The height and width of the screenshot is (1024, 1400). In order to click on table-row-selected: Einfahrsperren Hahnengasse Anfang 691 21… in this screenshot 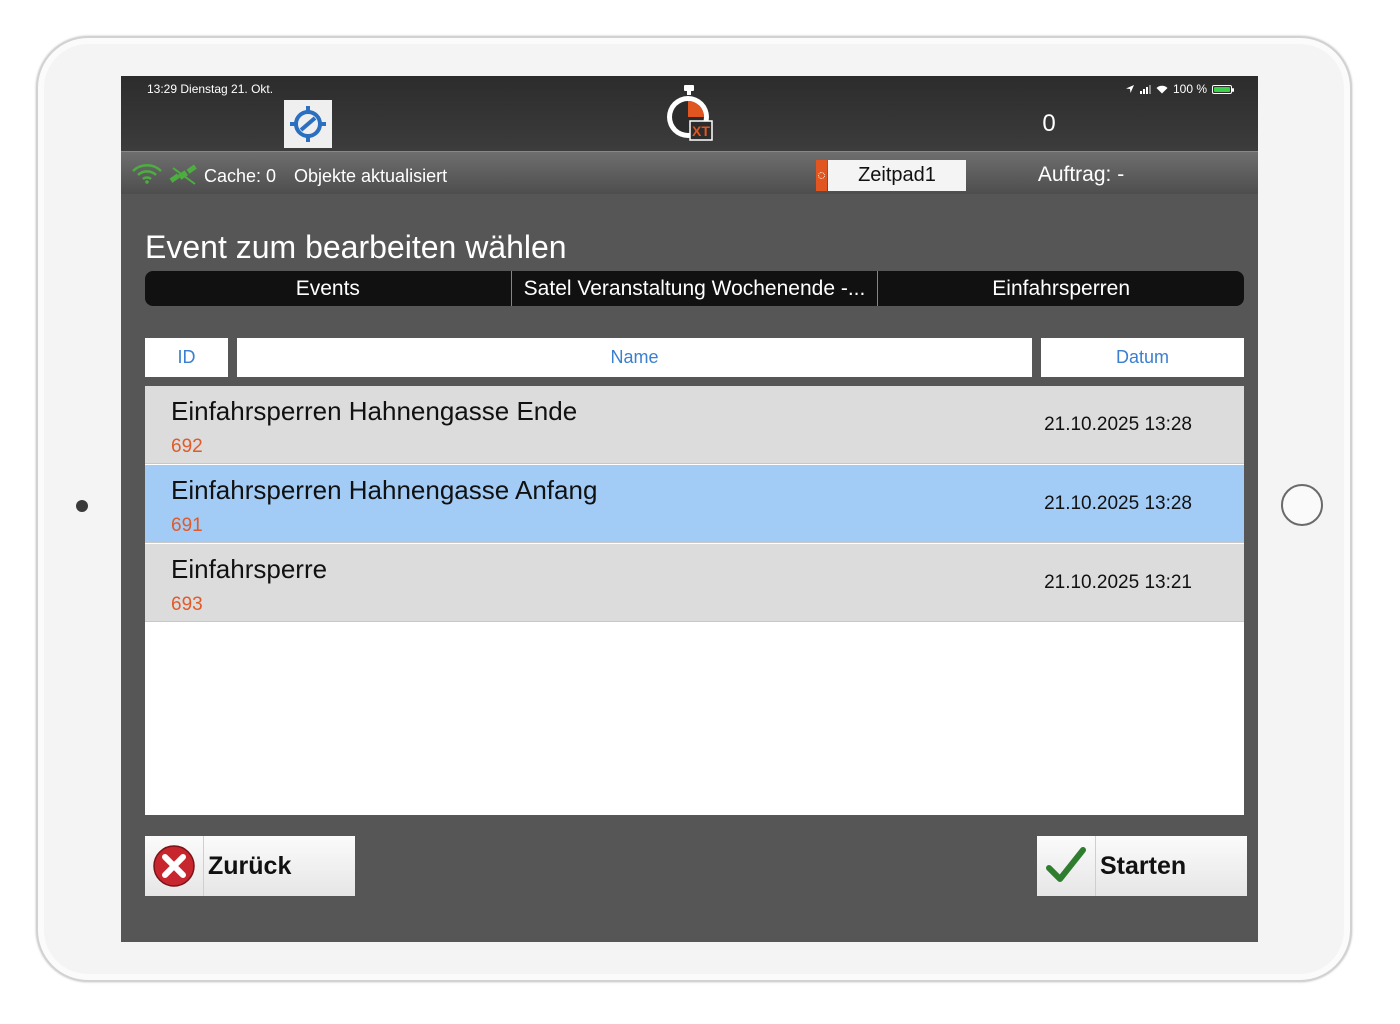, I will do `click(694, 504)`.